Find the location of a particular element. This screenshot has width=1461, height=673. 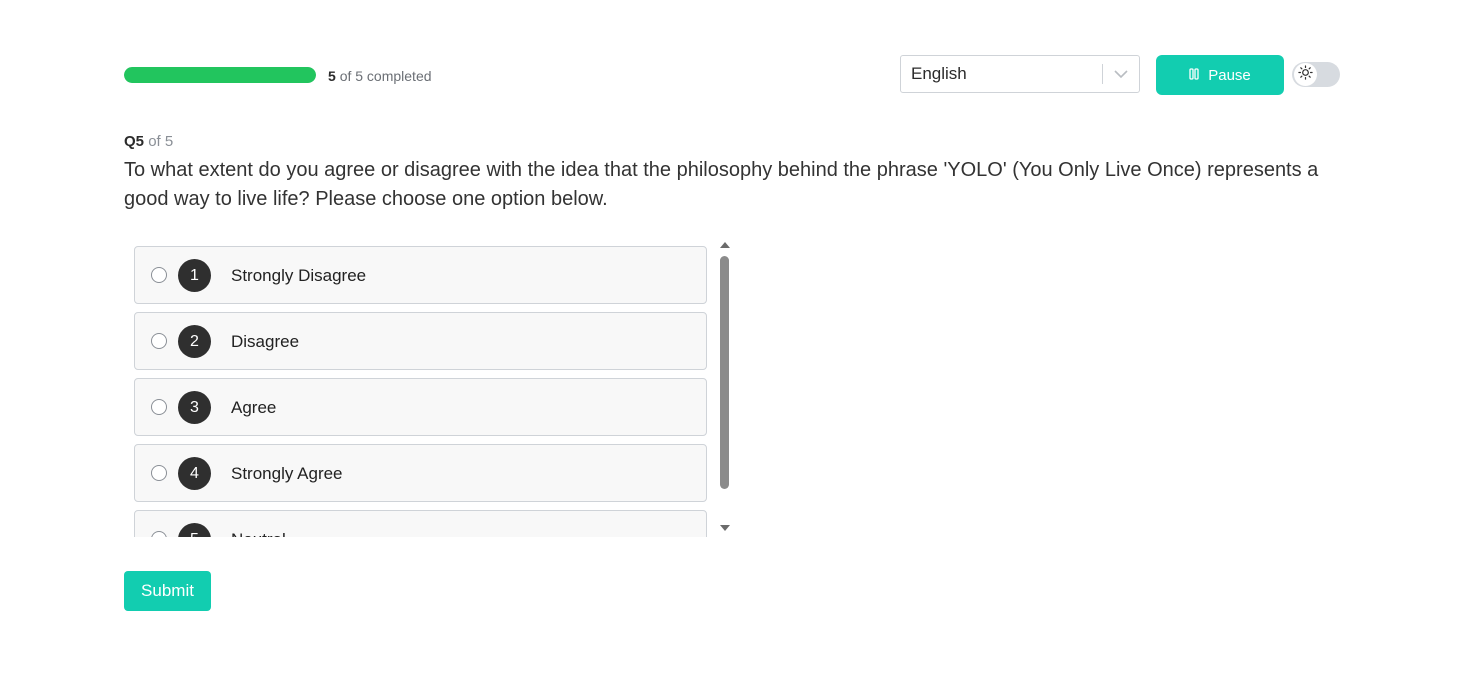

progress-bar-fill is located at coordinates (220, 75).